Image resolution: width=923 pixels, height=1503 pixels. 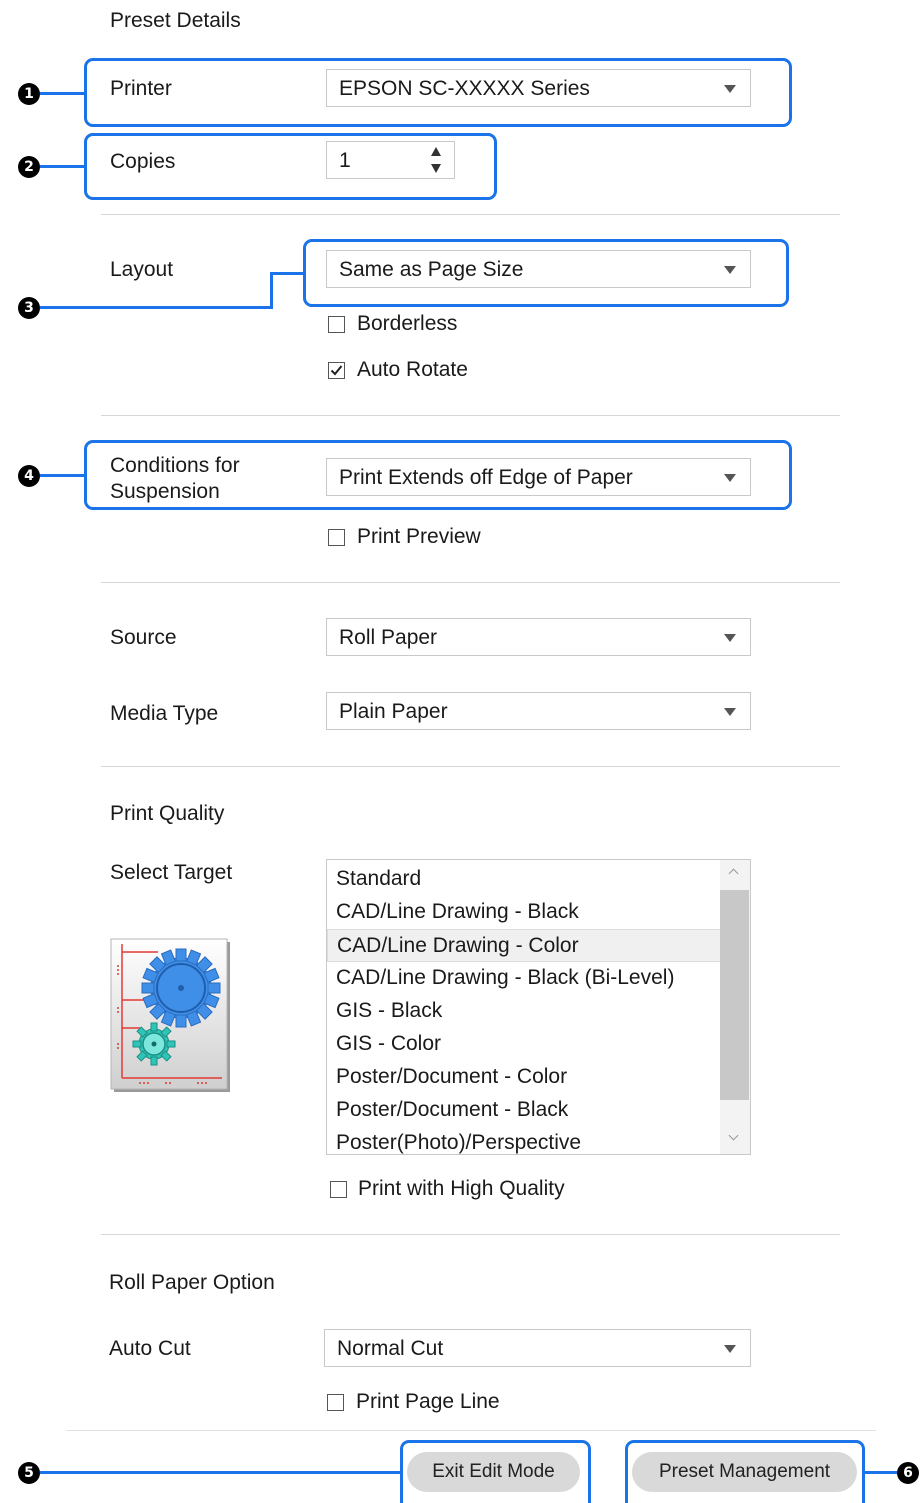 I want to click on list-item: GIS - Color, so click(x=524, y=1044).